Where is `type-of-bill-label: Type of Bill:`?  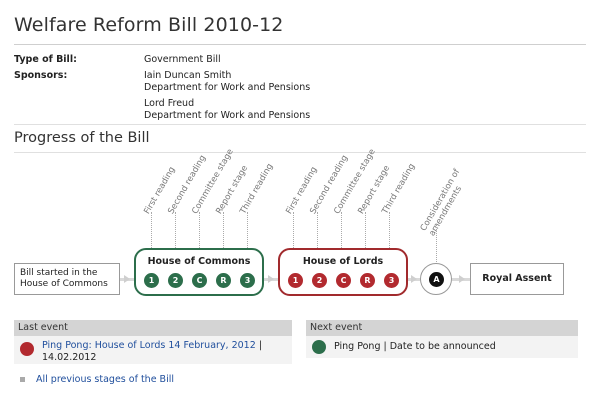
type-of-bill-label: Type of Bill: is located at coordinates (45, 59).